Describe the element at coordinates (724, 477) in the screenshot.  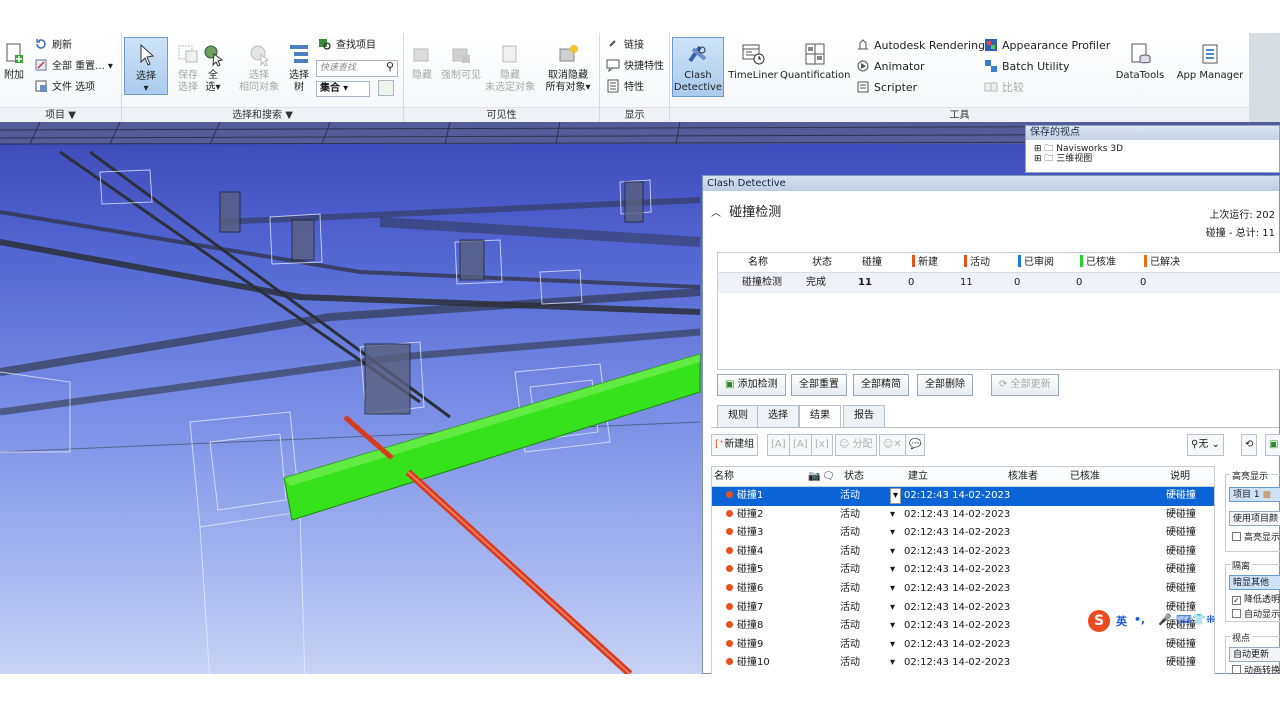
I see `results-col-name: 名称` at that location.